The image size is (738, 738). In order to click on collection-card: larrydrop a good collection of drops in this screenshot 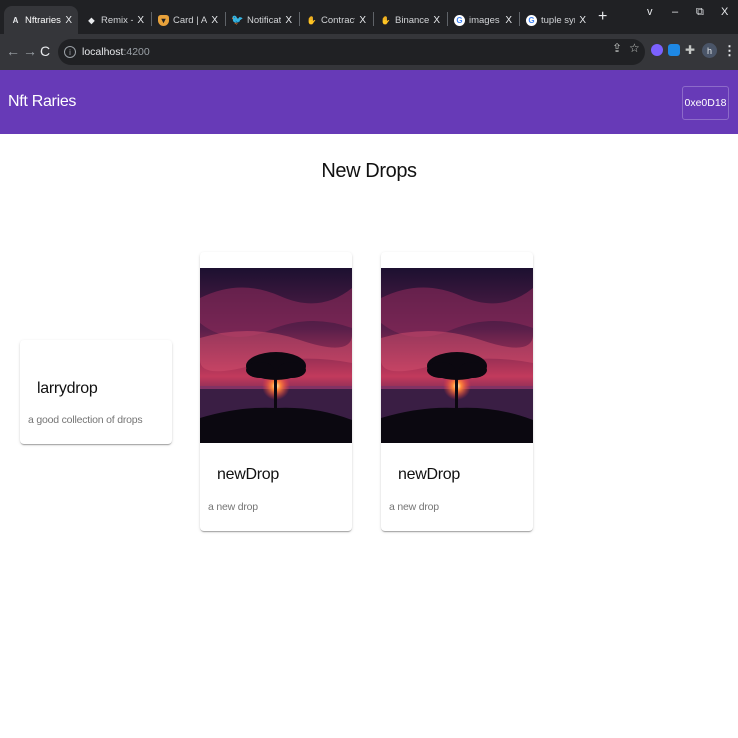, I will do `click(96, 392)`.